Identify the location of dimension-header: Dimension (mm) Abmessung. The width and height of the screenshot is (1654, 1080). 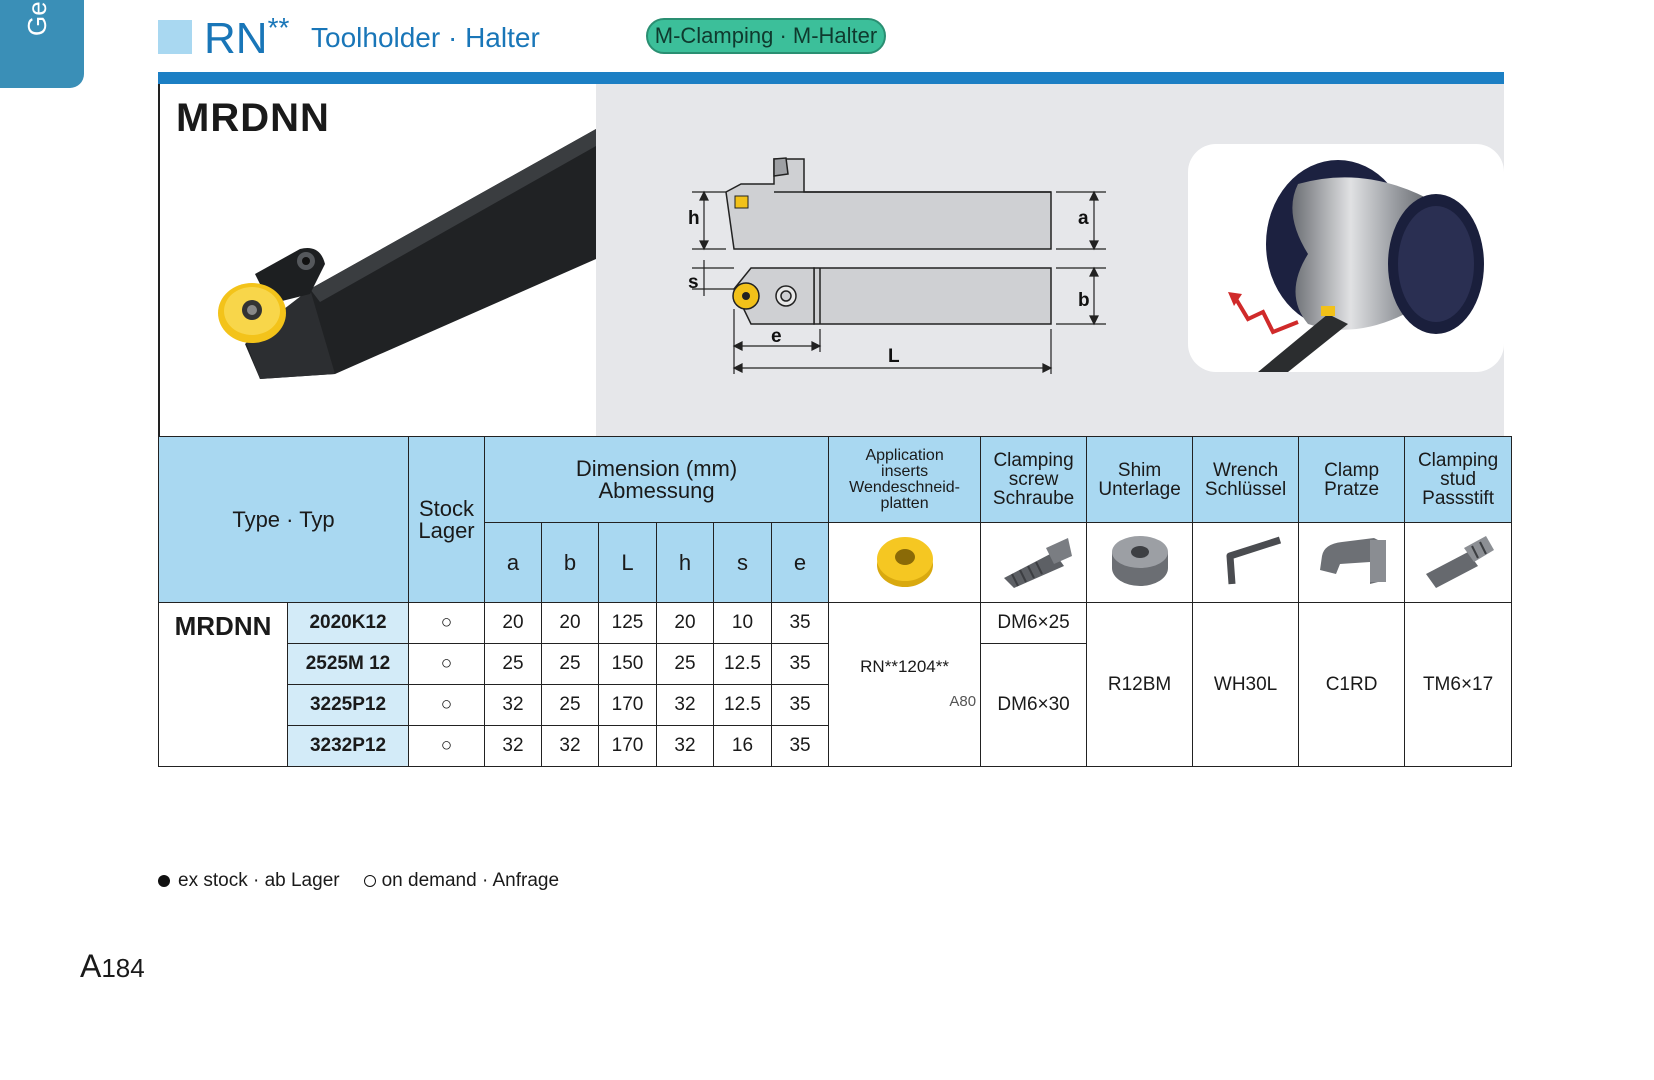
(656, 479).